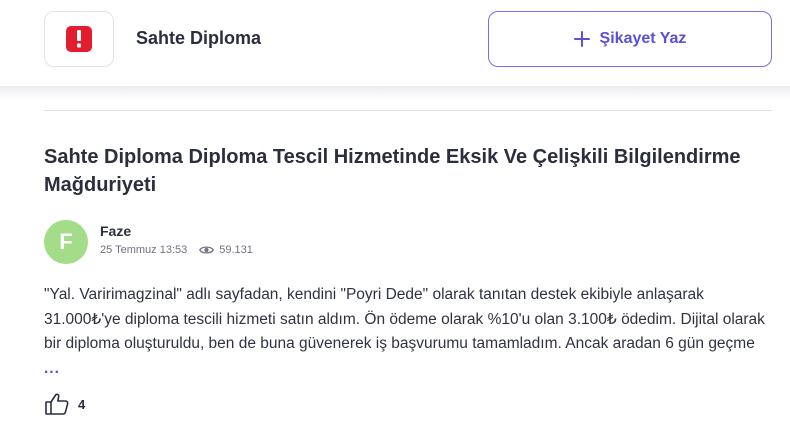  What do you see at coordinates (207, 250) in the screenshot?
I see `eye-icon` at bounding box center [207, 250].